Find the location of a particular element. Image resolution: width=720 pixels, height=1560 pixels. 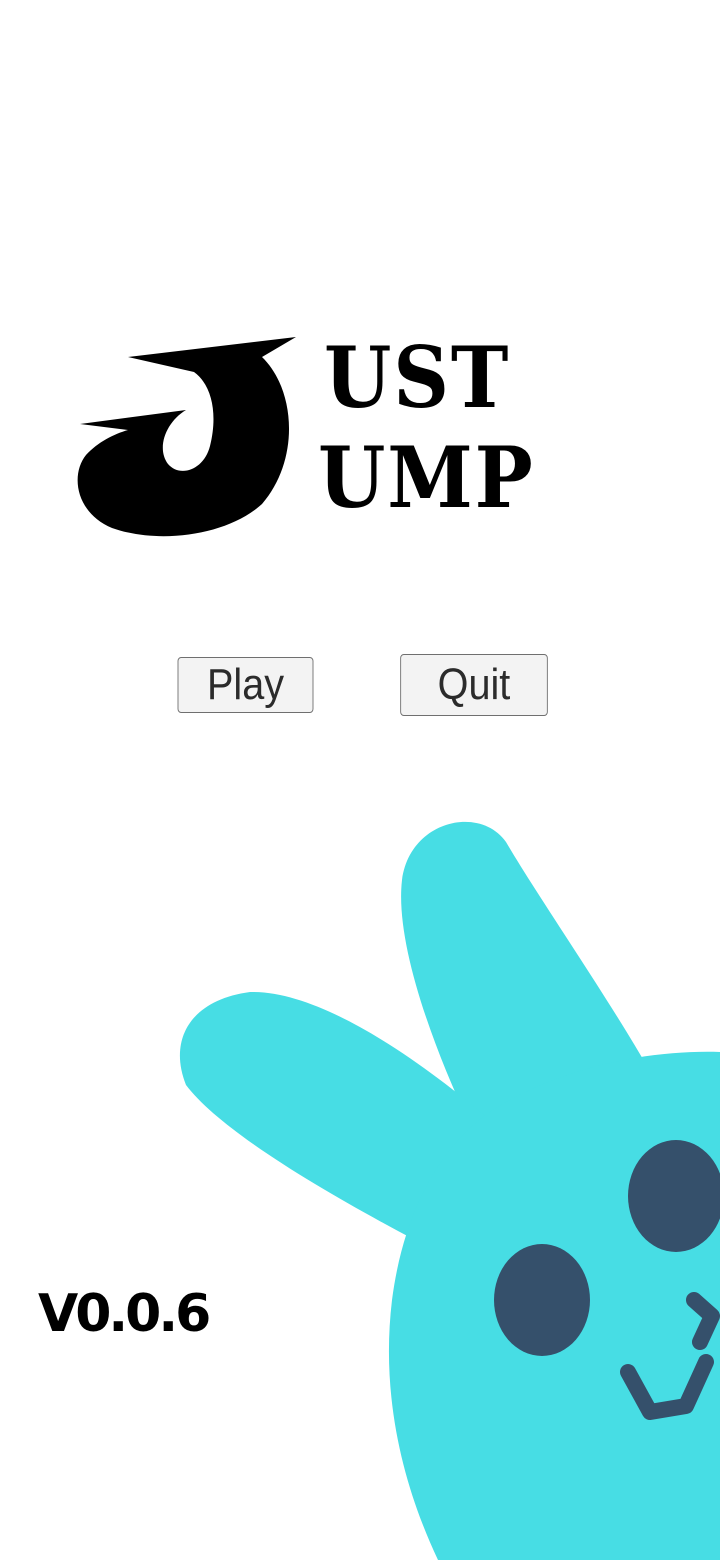

version-label: V0.0.6 is located at coordinates (124, 1314).